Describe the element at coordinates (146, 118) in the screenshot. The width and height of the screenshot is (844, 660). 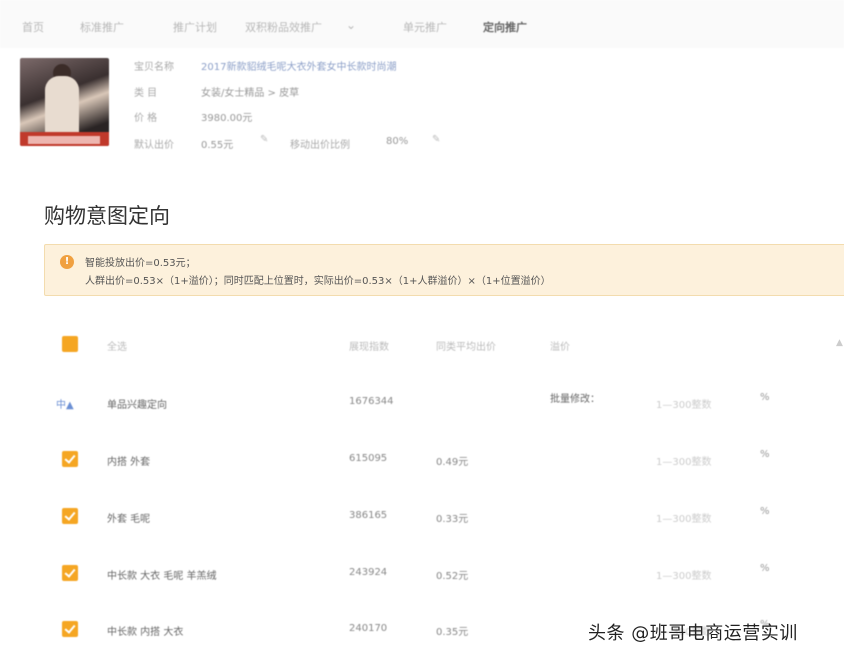
I see `product-price-label: 价 格` at that location.